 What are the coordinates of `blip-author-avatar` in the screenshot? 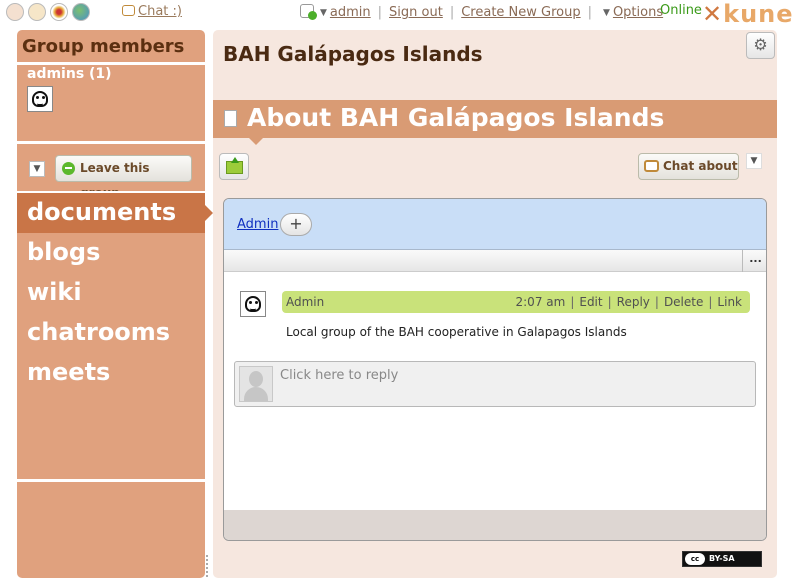 It's located at (253, 304).